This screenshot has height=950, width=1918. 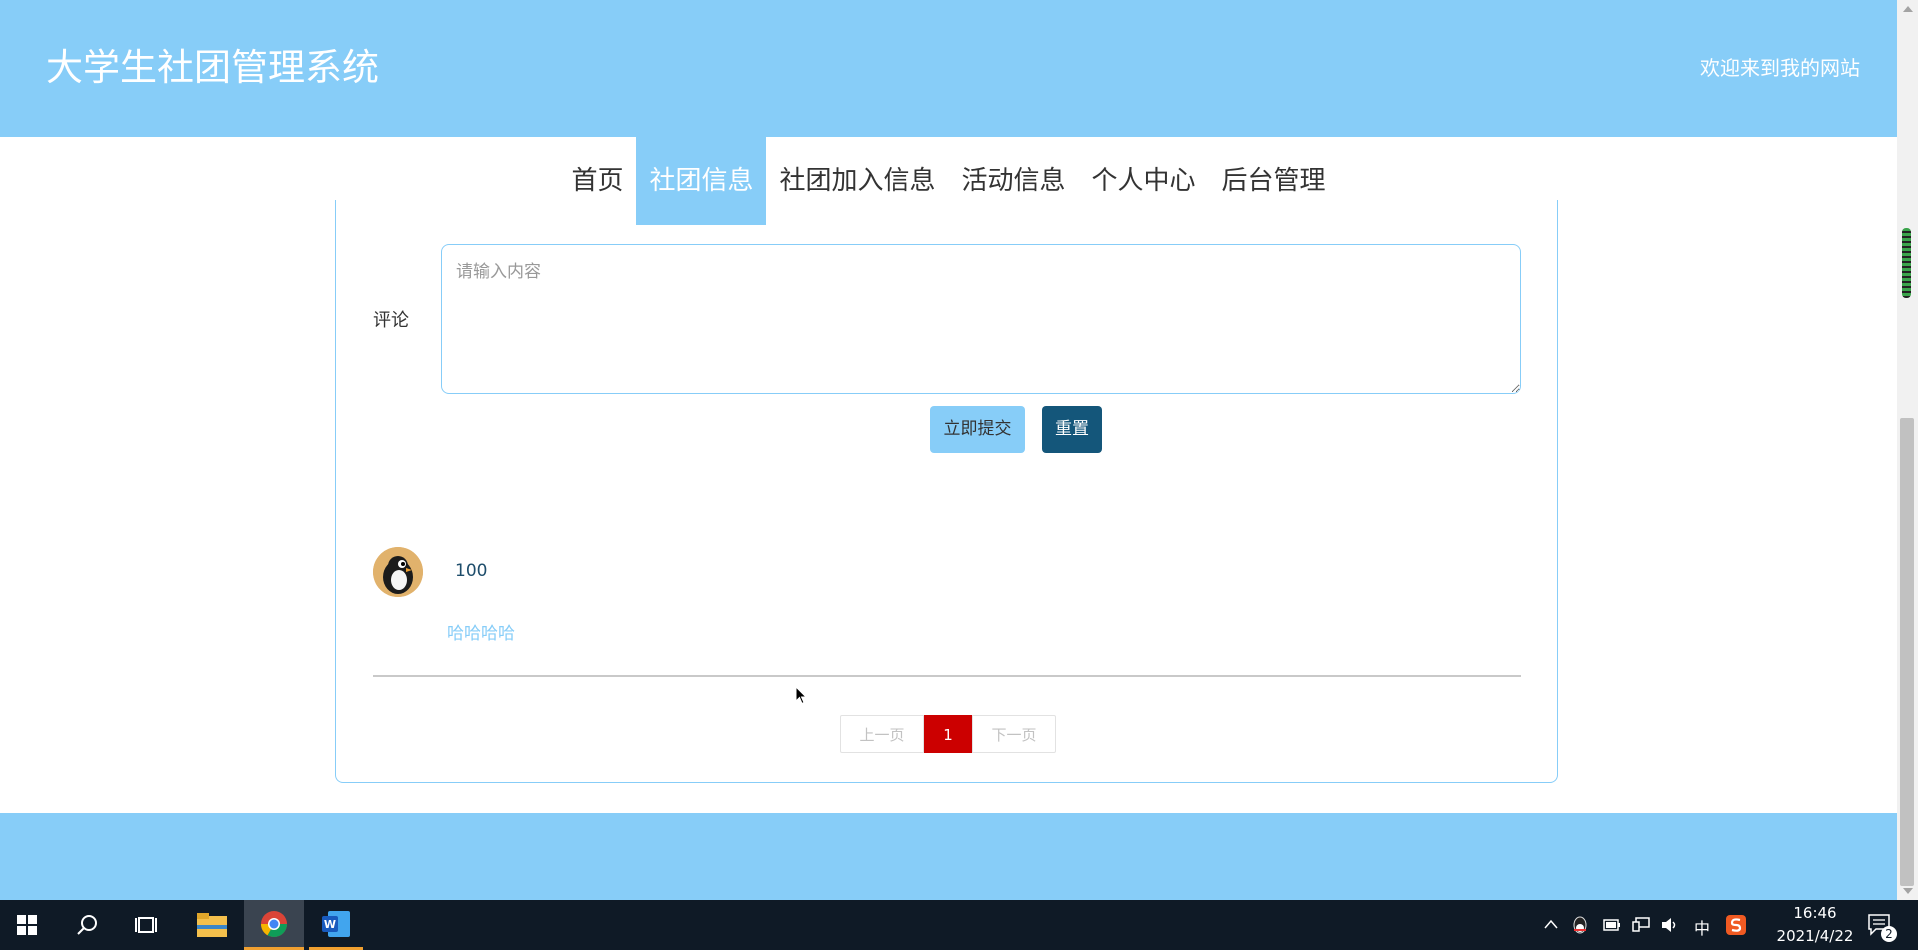 What do you see at coordinates (471, 571) in the screenshot?
I see `comment-username: 100` at bounding box center [471, 571].